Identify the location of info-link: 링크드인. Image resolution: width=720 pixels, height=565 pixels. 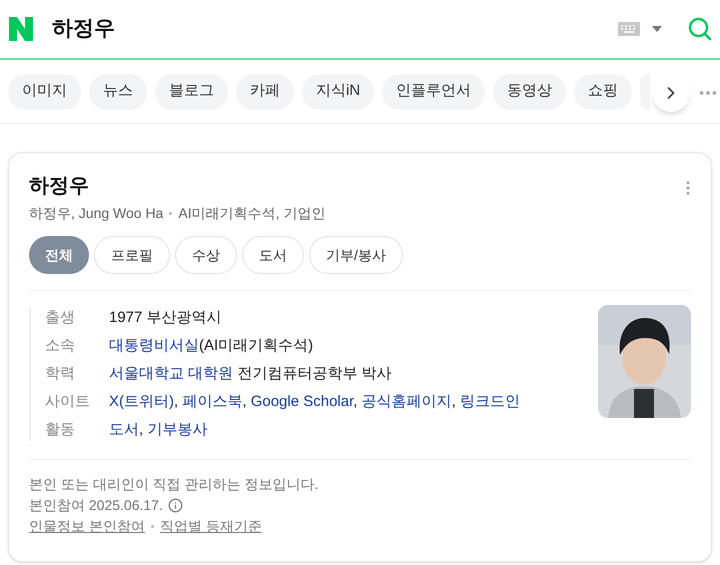
(490, 401).